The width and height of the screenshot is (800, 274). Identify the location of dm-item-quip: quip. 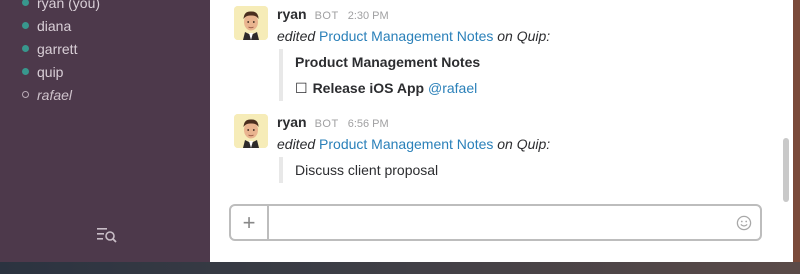
(105, 71).